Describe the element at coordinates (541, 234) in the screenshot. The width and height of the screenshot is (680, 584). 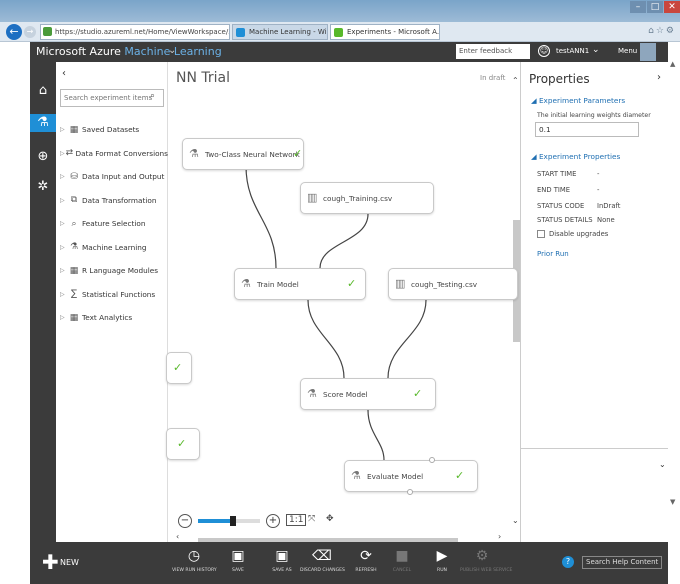
I see `disable-upgrades-checkbox` at that location.